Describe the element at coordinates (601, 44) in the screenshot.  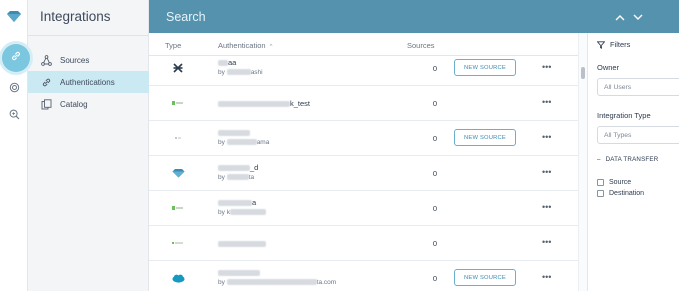
I see `filter-funnel-icon` at that location.